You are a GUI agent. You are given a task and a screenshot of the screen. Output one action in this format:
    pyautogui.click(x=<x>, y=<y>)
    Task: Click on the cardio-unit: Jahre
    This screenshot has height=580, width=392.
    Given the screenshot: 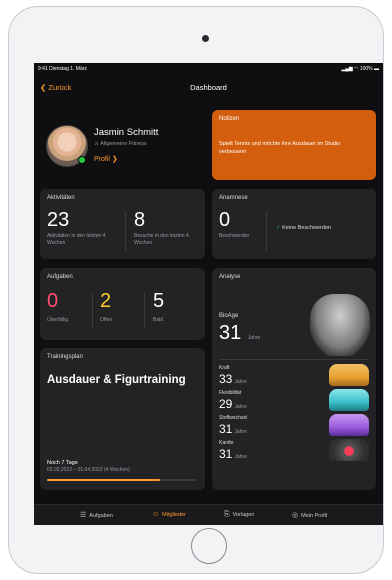 What is the action you would take?
    pyautogui.click(x=240, y=457)
    